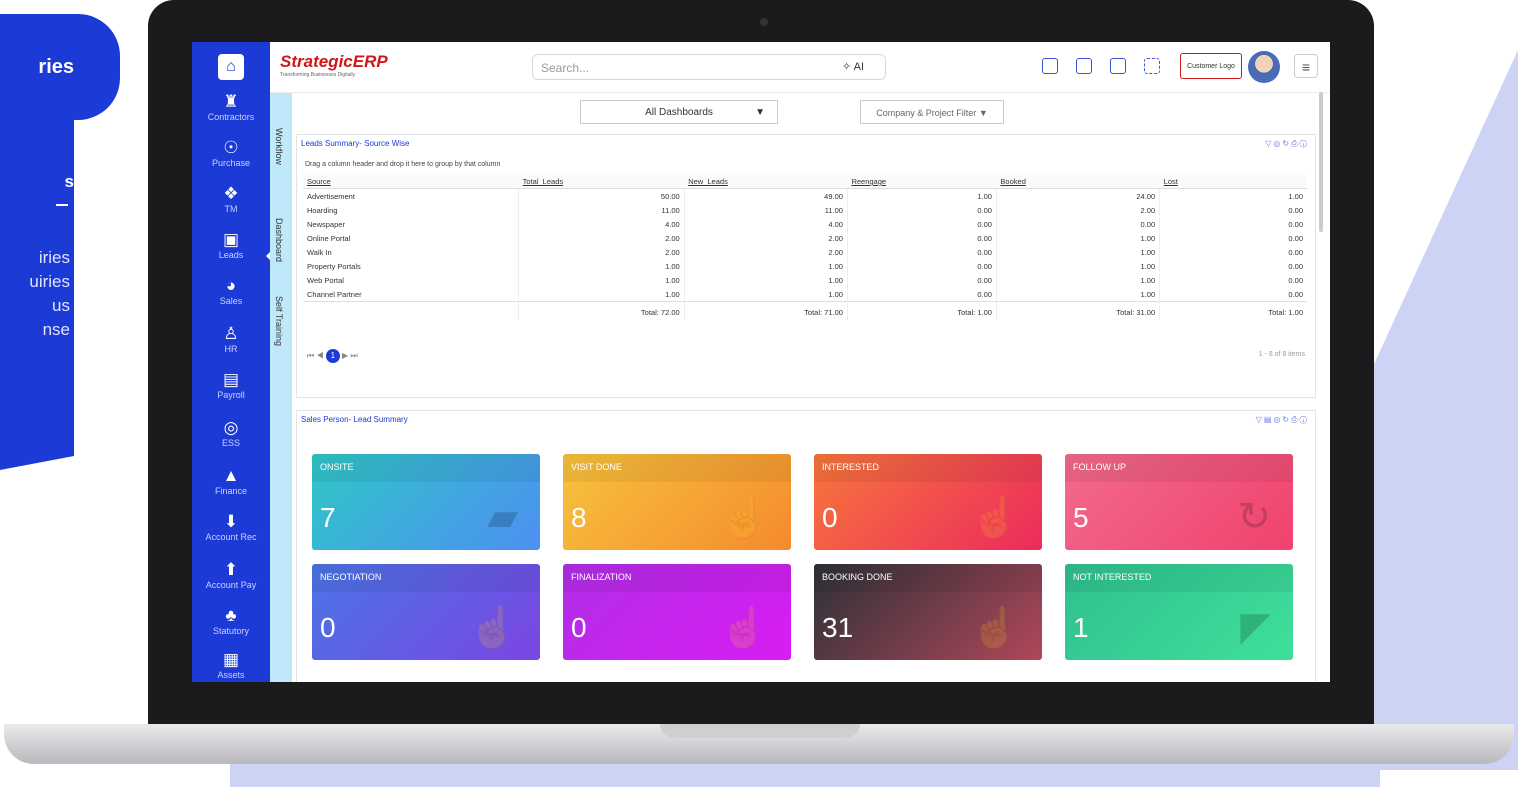  What do you see at coordinates (345, 355) in the screenshot?
I see `next-page-icon: ▶` at bounding box center [345, 355].